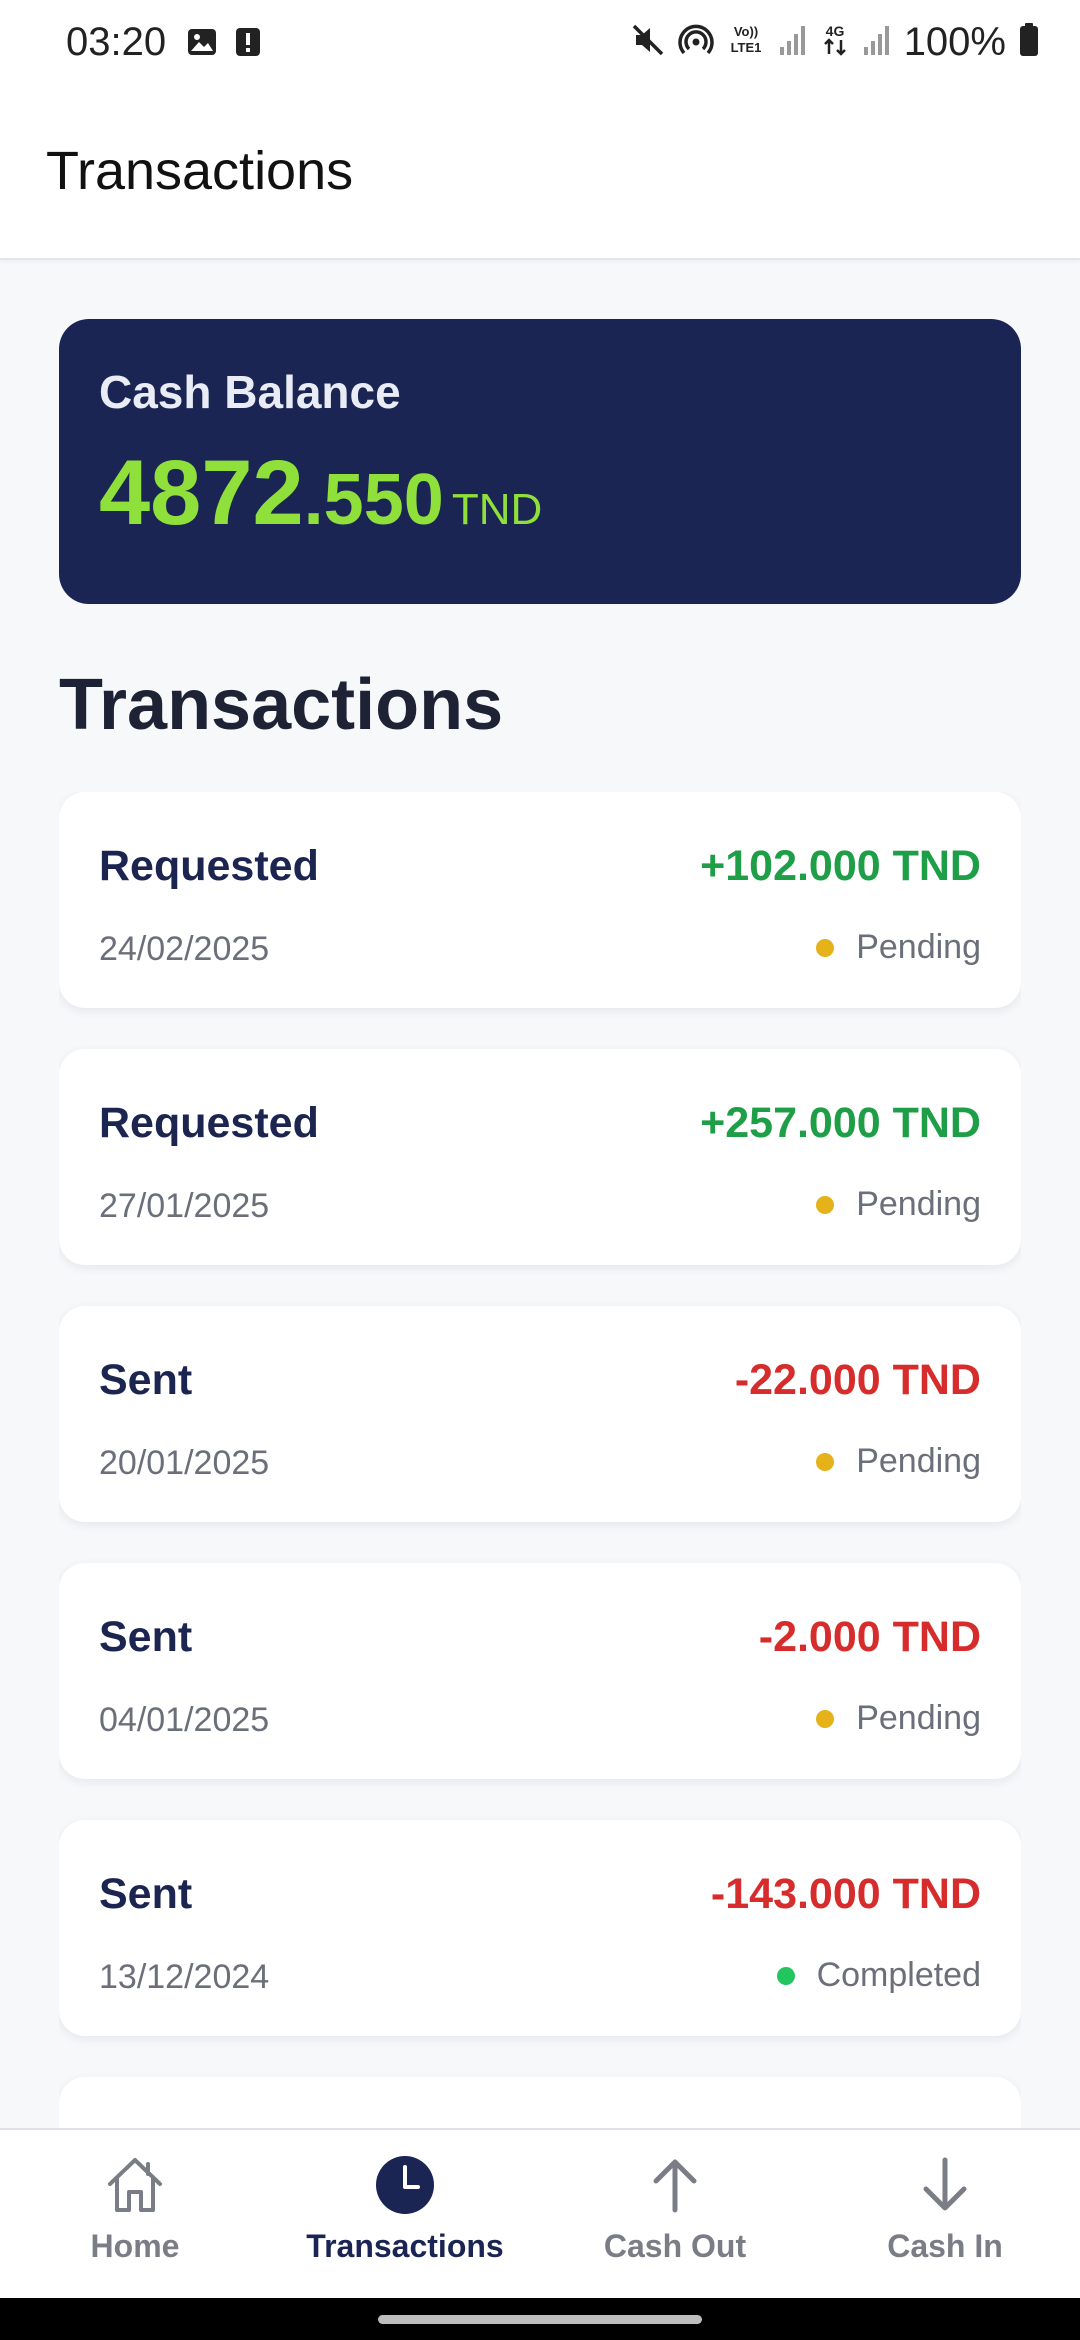  Describe the element at coordinates (202, 44) in the screenshot. I see `image-icon` at that location.